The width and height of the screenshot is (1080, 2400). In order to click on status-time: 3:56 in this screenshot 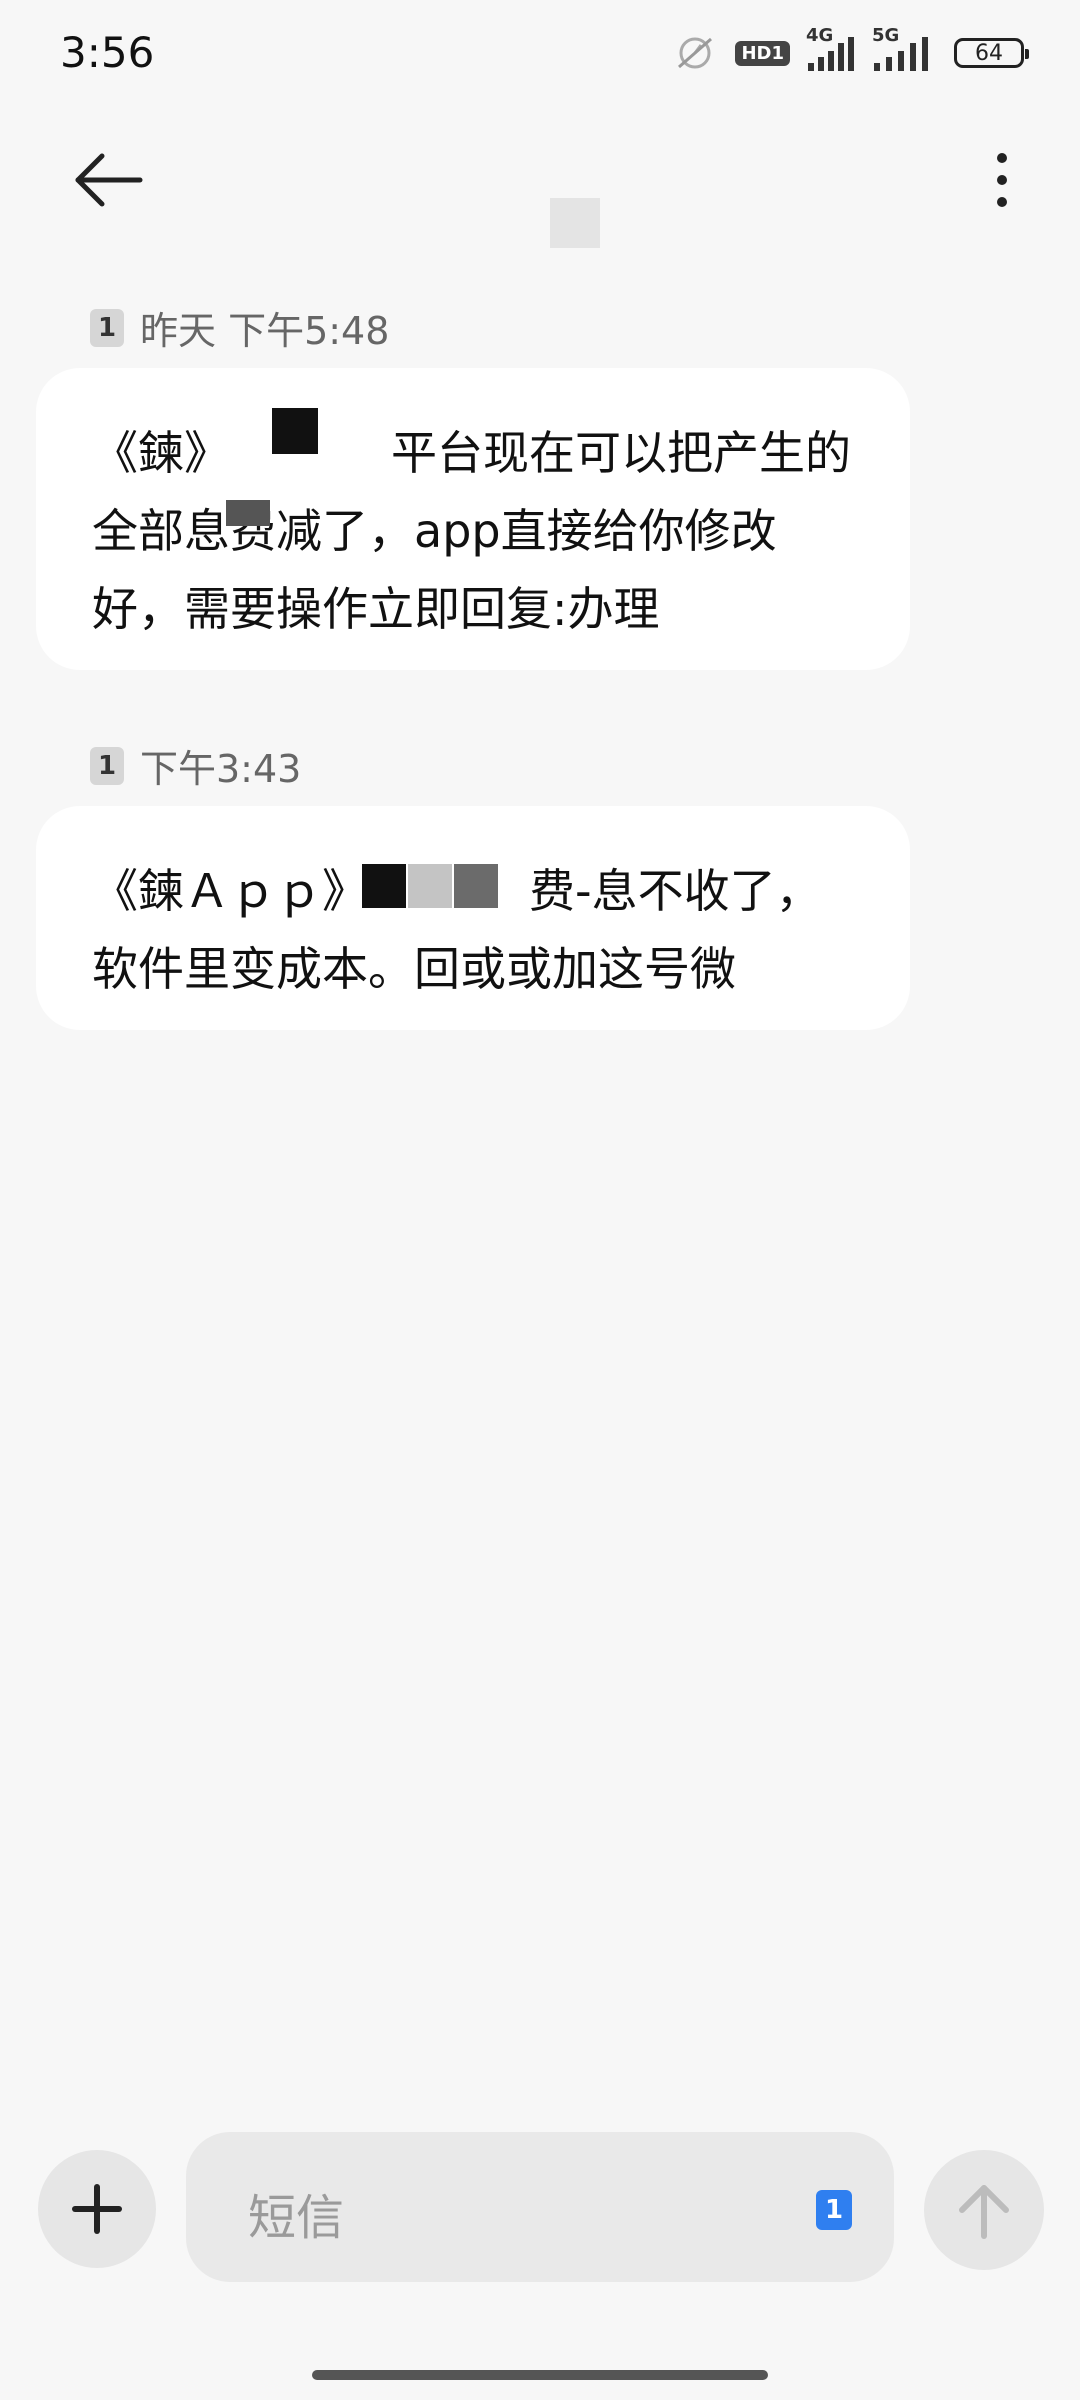, I will do `click(107, 52)`.